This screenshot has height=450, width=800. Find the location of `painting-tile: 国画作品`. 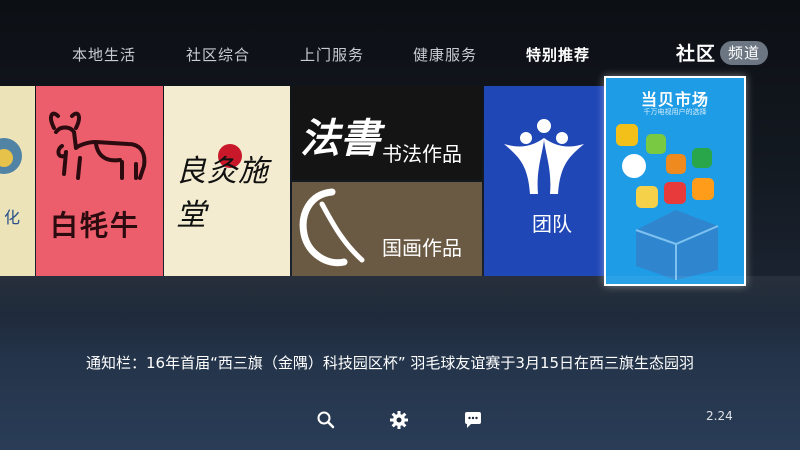

painting-tile: 国画作品 is located at coordinates (387, 229).